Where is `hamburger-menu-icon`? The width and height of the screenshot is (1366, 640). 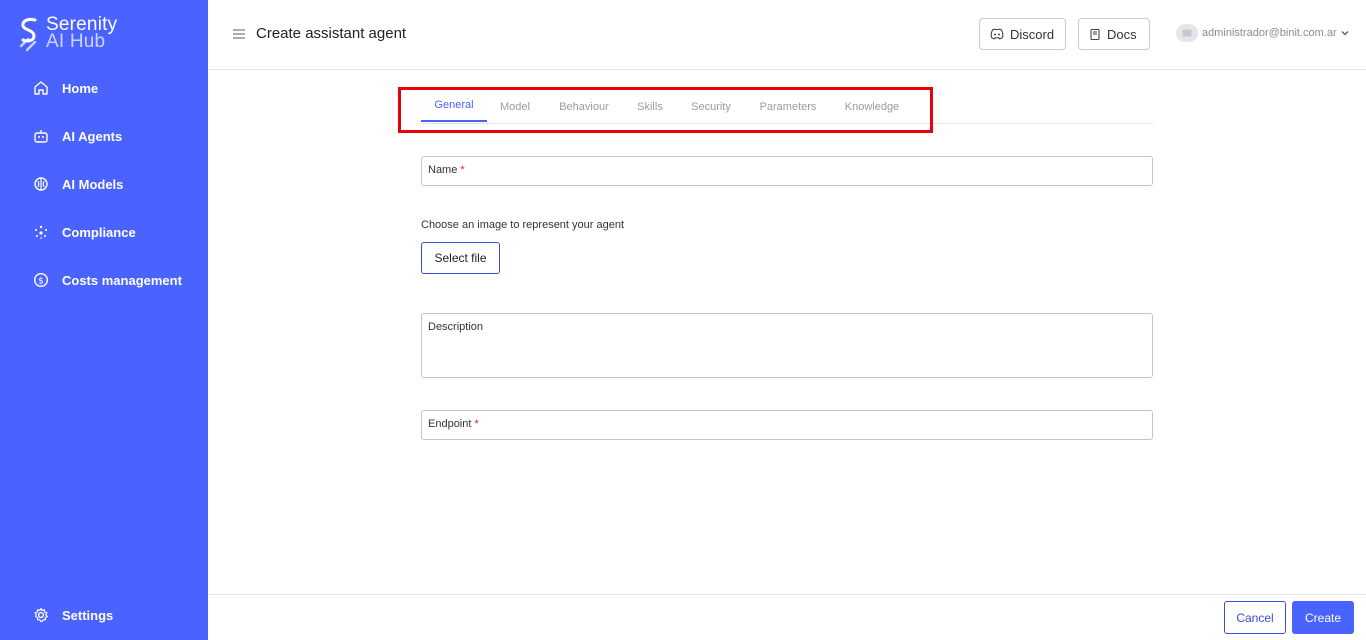
hamburger-menu-icon is located at coordinates (239, 34).